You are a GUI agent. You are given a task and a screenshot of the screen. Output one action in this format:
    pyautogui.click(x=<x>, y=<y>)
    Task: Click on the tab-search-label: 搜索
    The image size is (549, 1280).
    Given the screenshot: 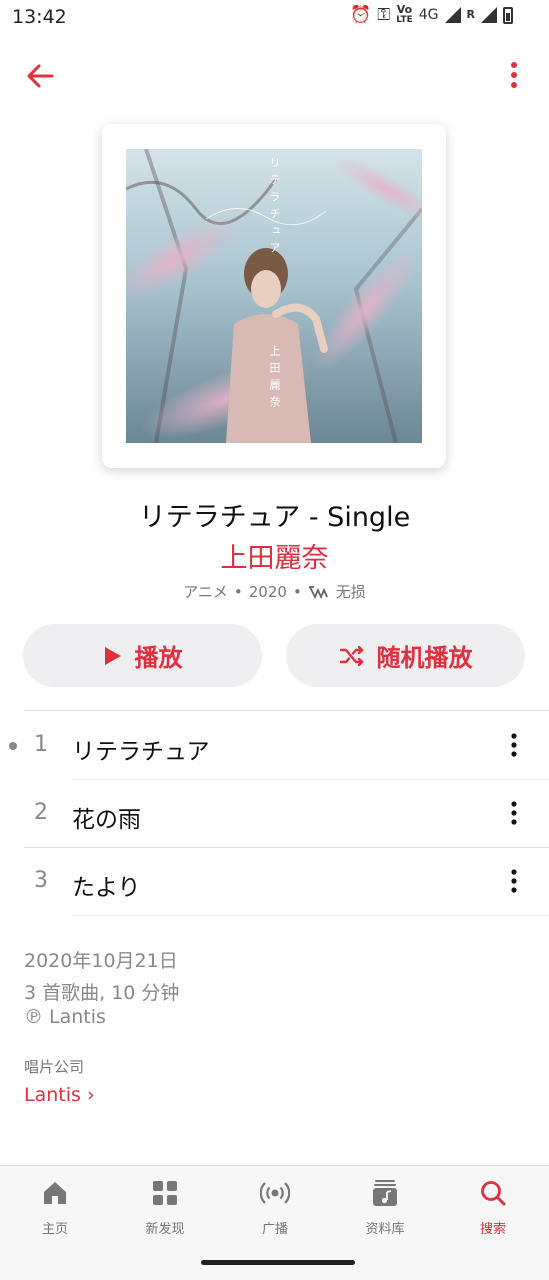 What is the action you would take?
    pyautogui.click(x=492, y=1229)
    